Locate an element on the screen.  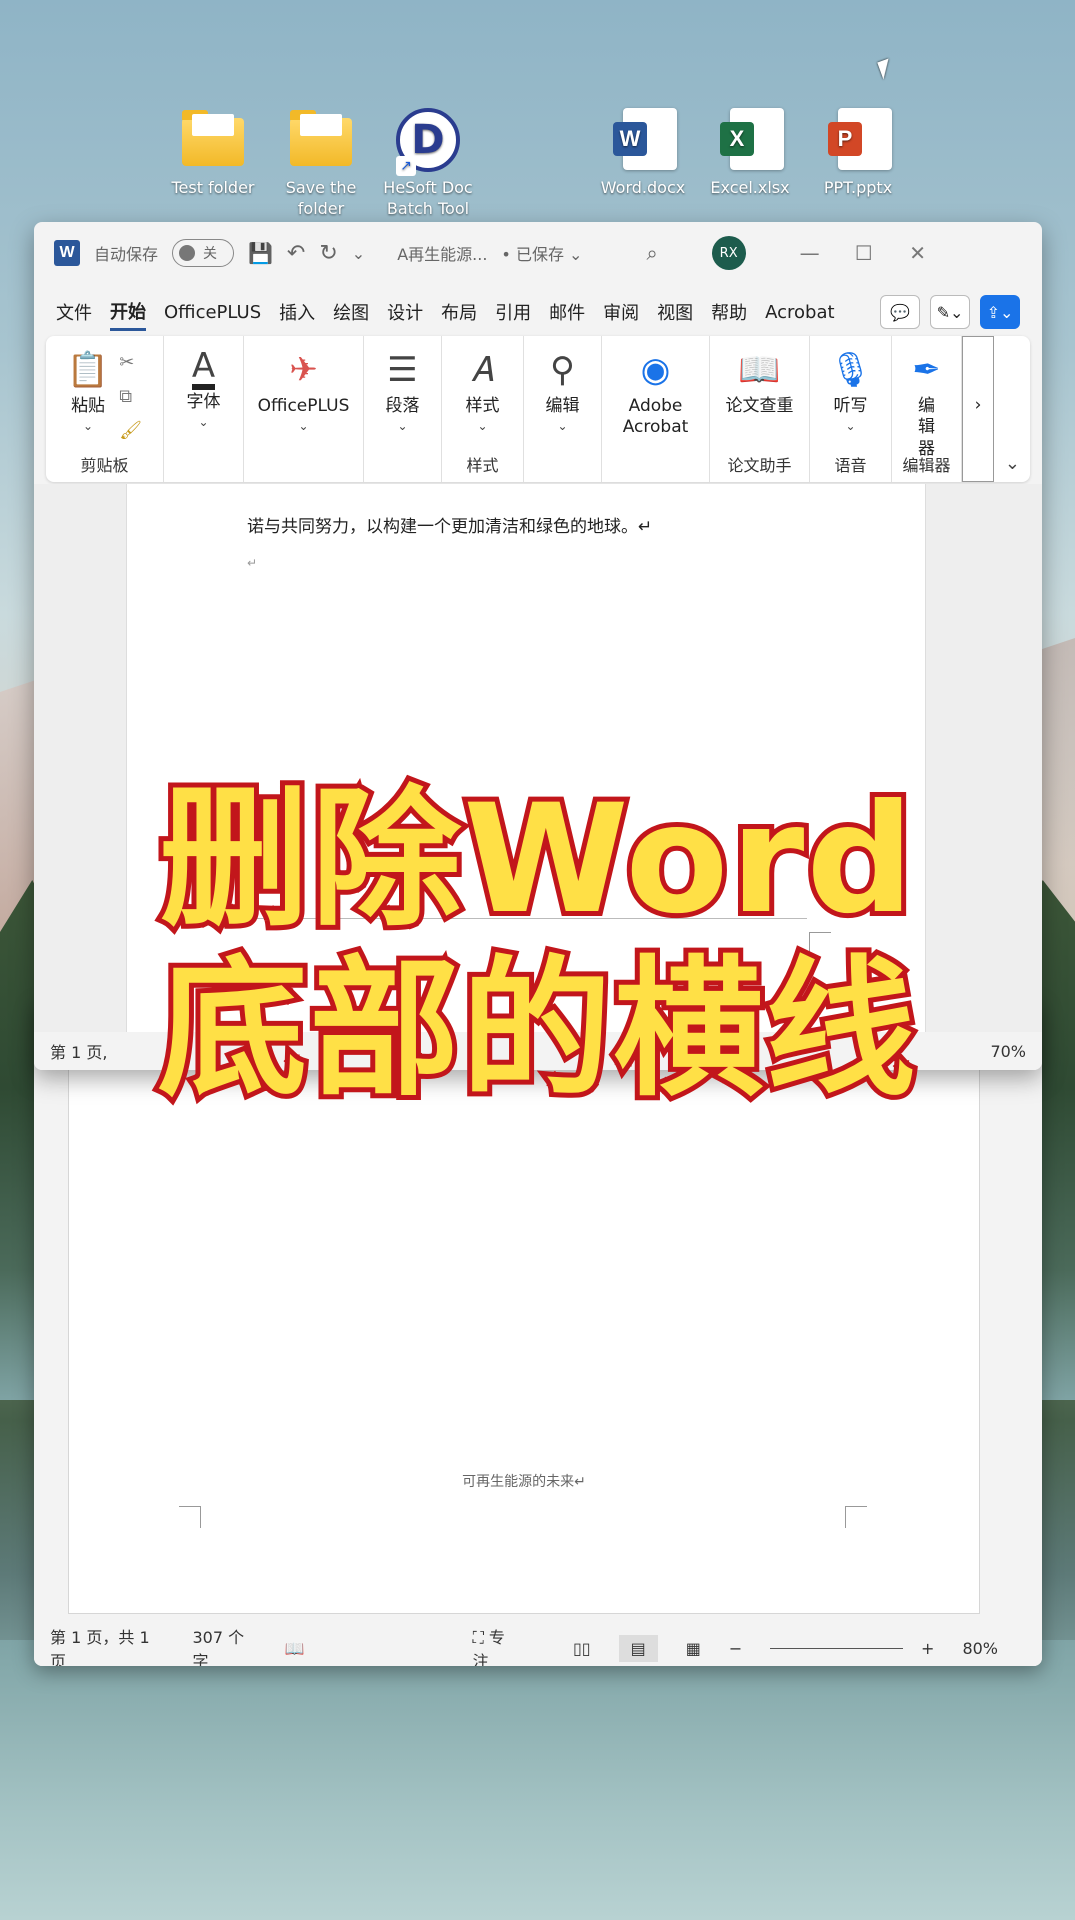
desktop-icon-hesoft: D ↗ HeSoft Doc Batch Tool is located at coordinates (428, 164).